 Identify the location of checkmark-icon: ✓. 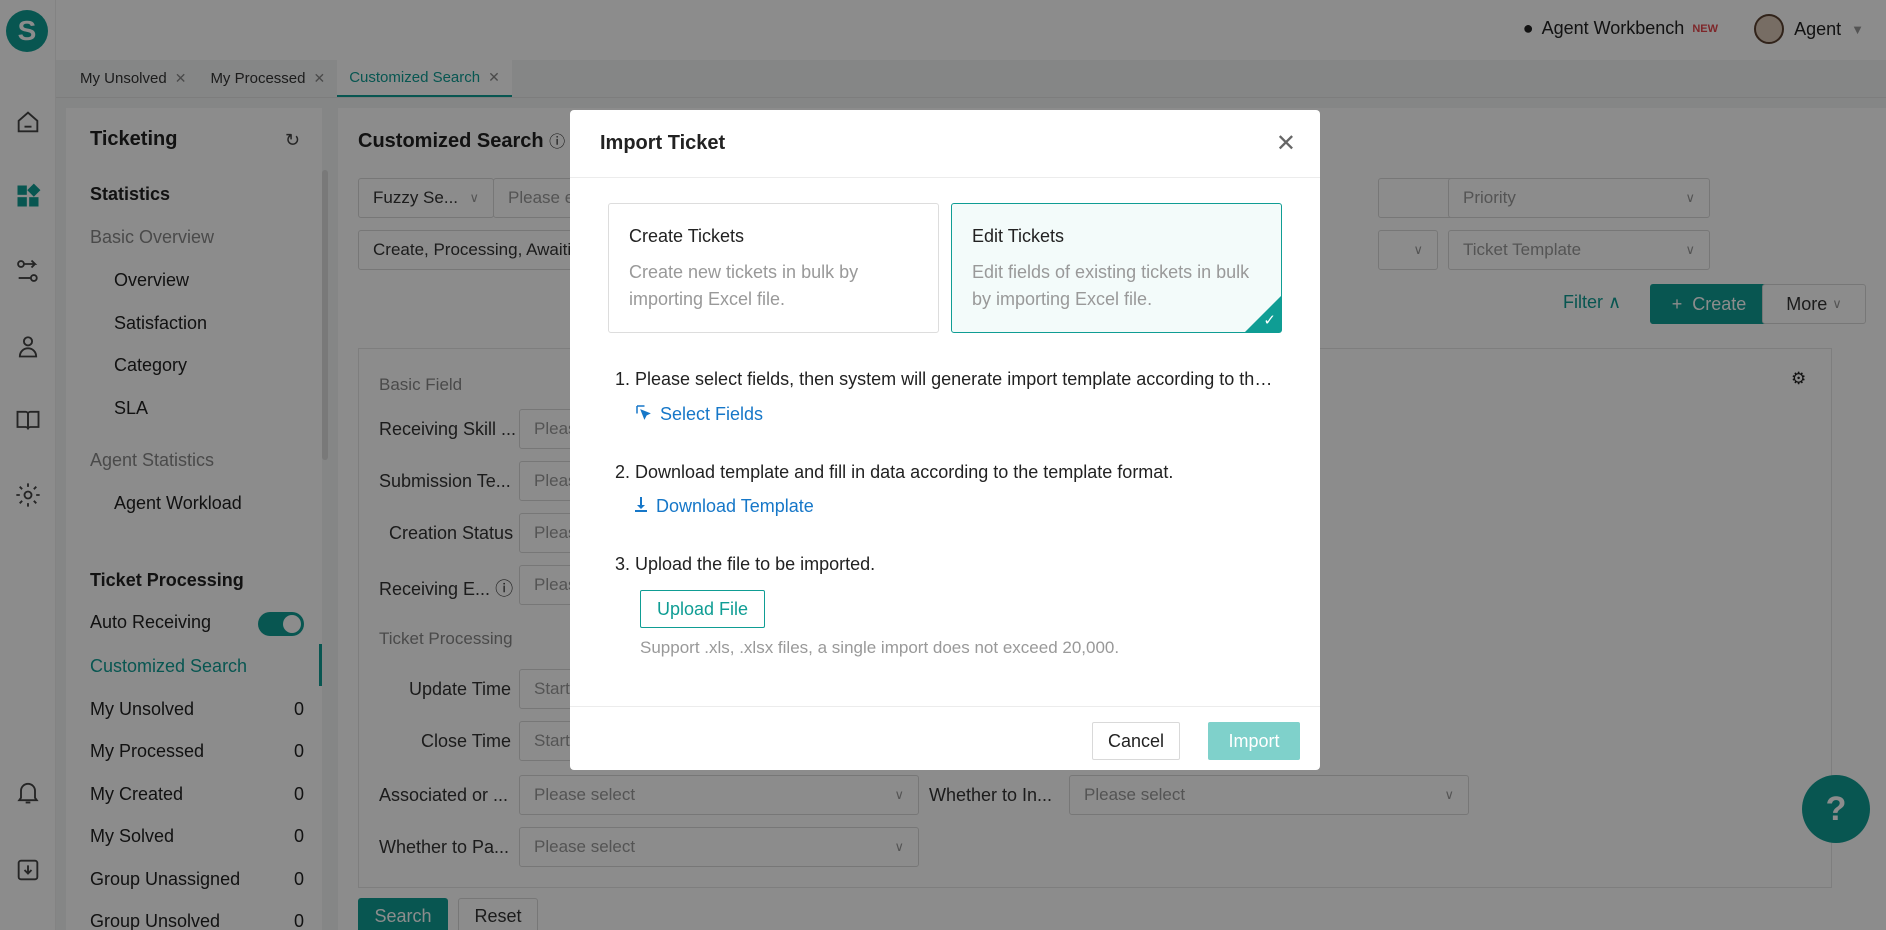
(1269, 320).